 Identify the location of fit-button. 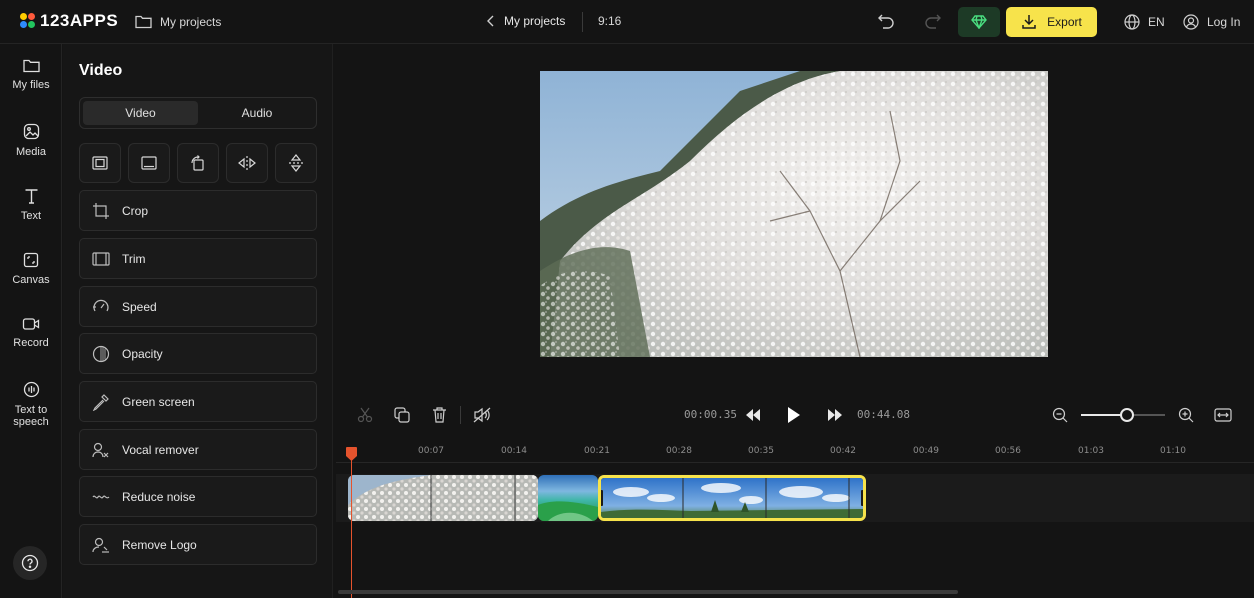
(100, 163).